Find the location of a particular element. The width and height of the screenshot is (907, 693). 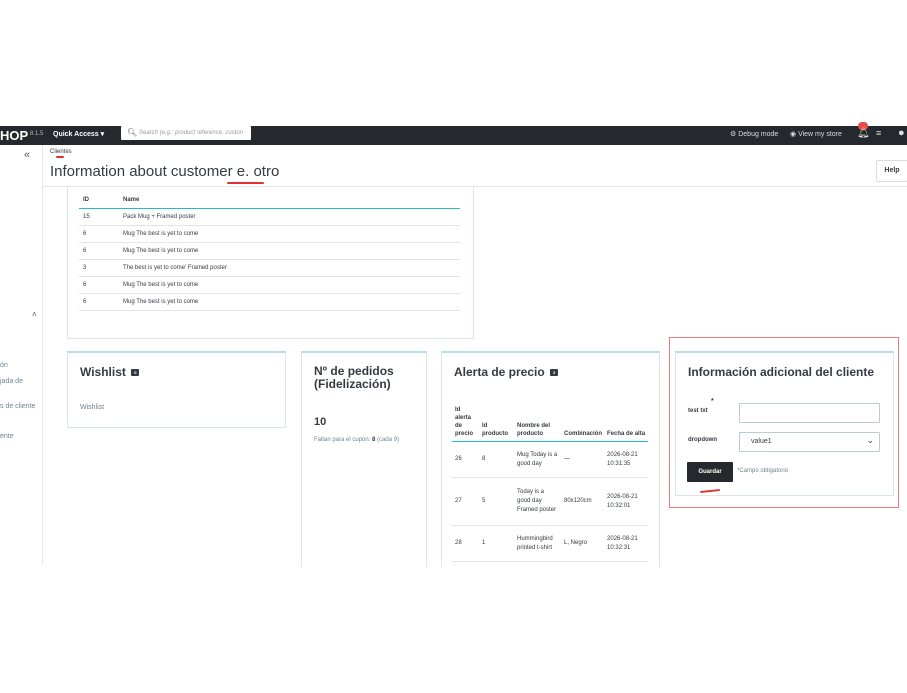

wishlist-card: Wishlist 0 Wishlist is located at coordinates (176, 389).